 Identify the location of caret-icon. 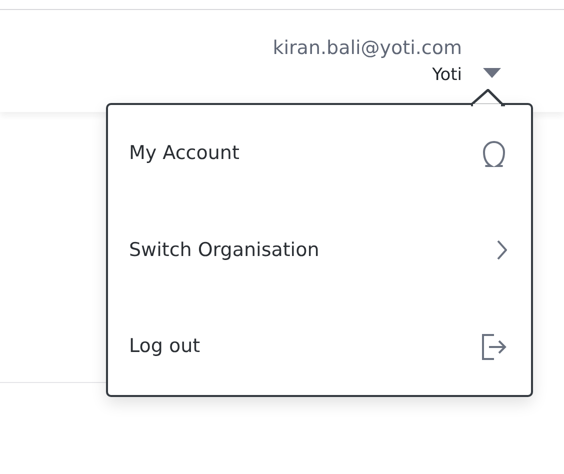
(492, 73).